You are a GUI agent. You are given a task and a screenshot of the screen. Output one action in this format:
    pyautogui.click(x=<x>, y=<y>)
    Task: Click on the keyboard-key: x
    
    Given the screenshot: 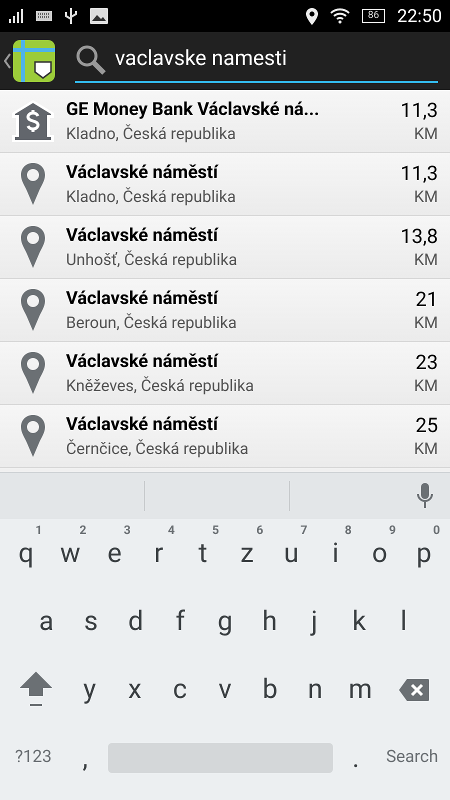 What is the action you would take?
    pyautogui.click(x=135, y=690)
    